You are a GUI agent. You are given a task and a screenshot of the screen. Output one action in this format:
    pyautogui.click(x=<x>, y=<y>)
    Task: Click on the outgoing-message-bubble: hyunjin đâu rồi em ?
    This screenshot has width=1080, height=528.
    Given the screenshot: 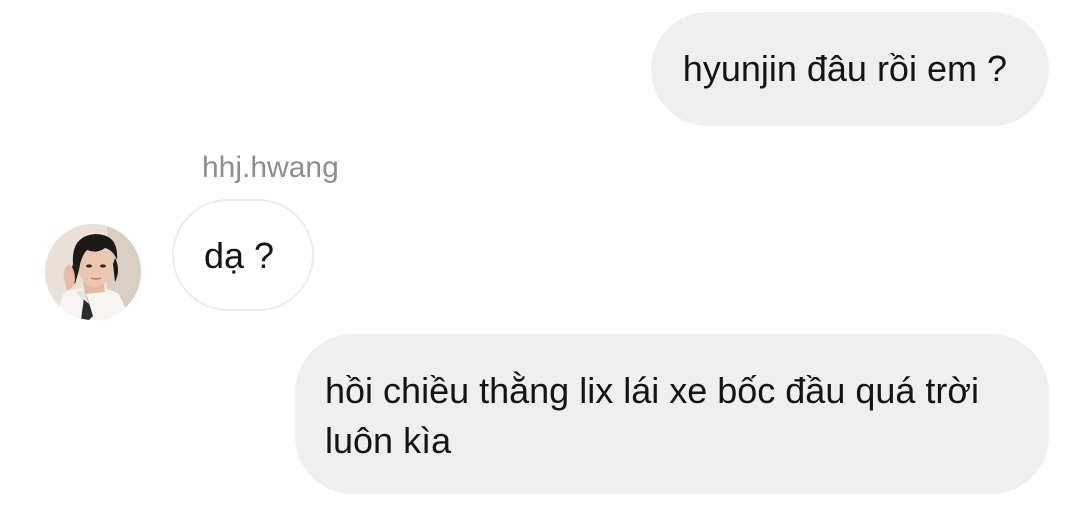 What is the action you would take?
    pyautogui.click(x=849, y=69)
    